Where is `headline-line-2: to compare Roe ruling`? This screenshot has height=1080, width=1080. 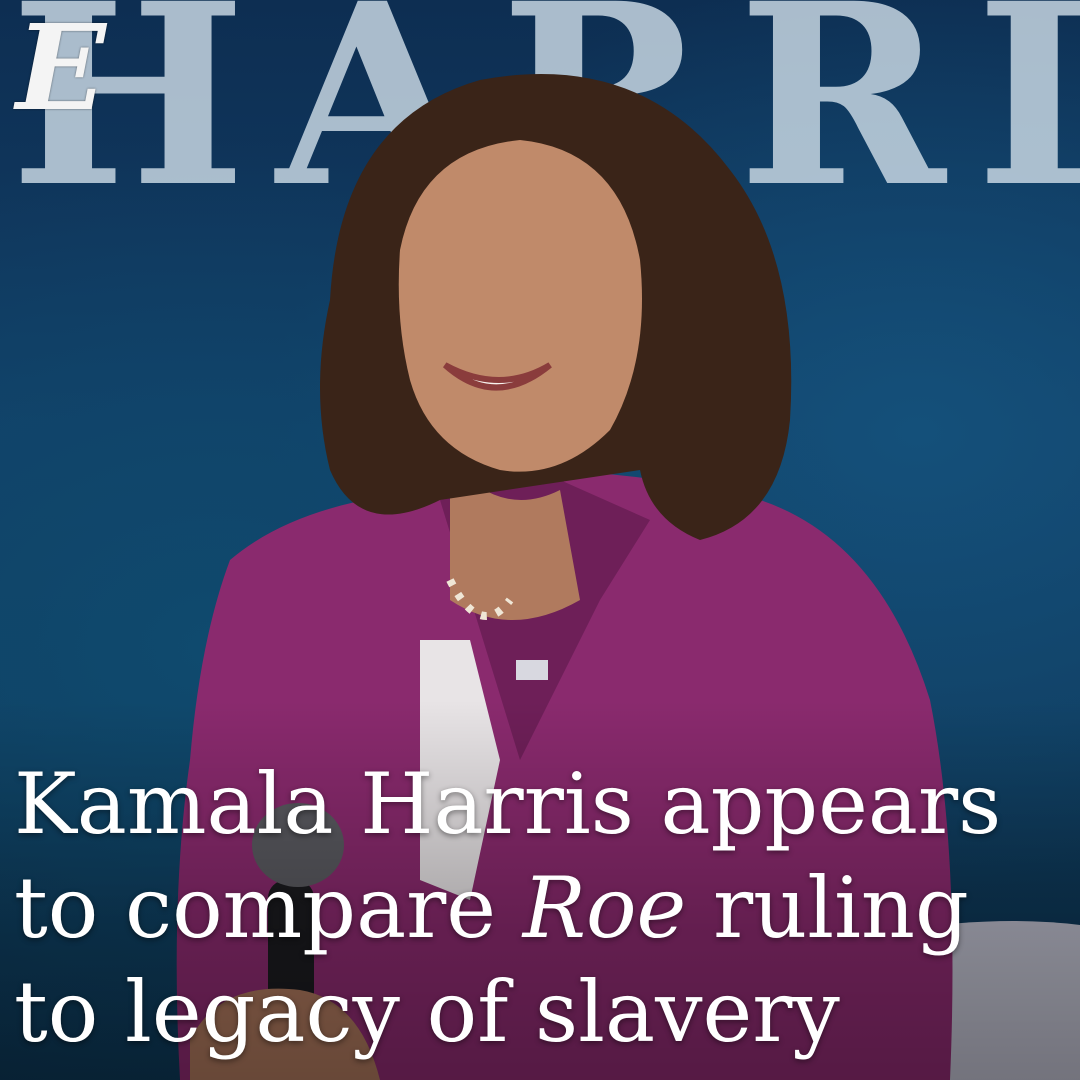 headline-line-2: to compare Roe ruling is located at coordinates (544, 908).